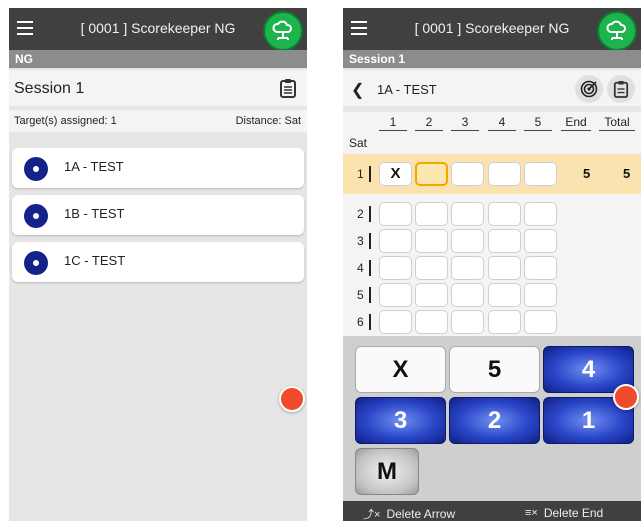 The width and height of the screenshot is (642, 521). Describe the element at coordinates (94, 213) in the screenshot. I see `target-label: 1B - TEST` at that location.